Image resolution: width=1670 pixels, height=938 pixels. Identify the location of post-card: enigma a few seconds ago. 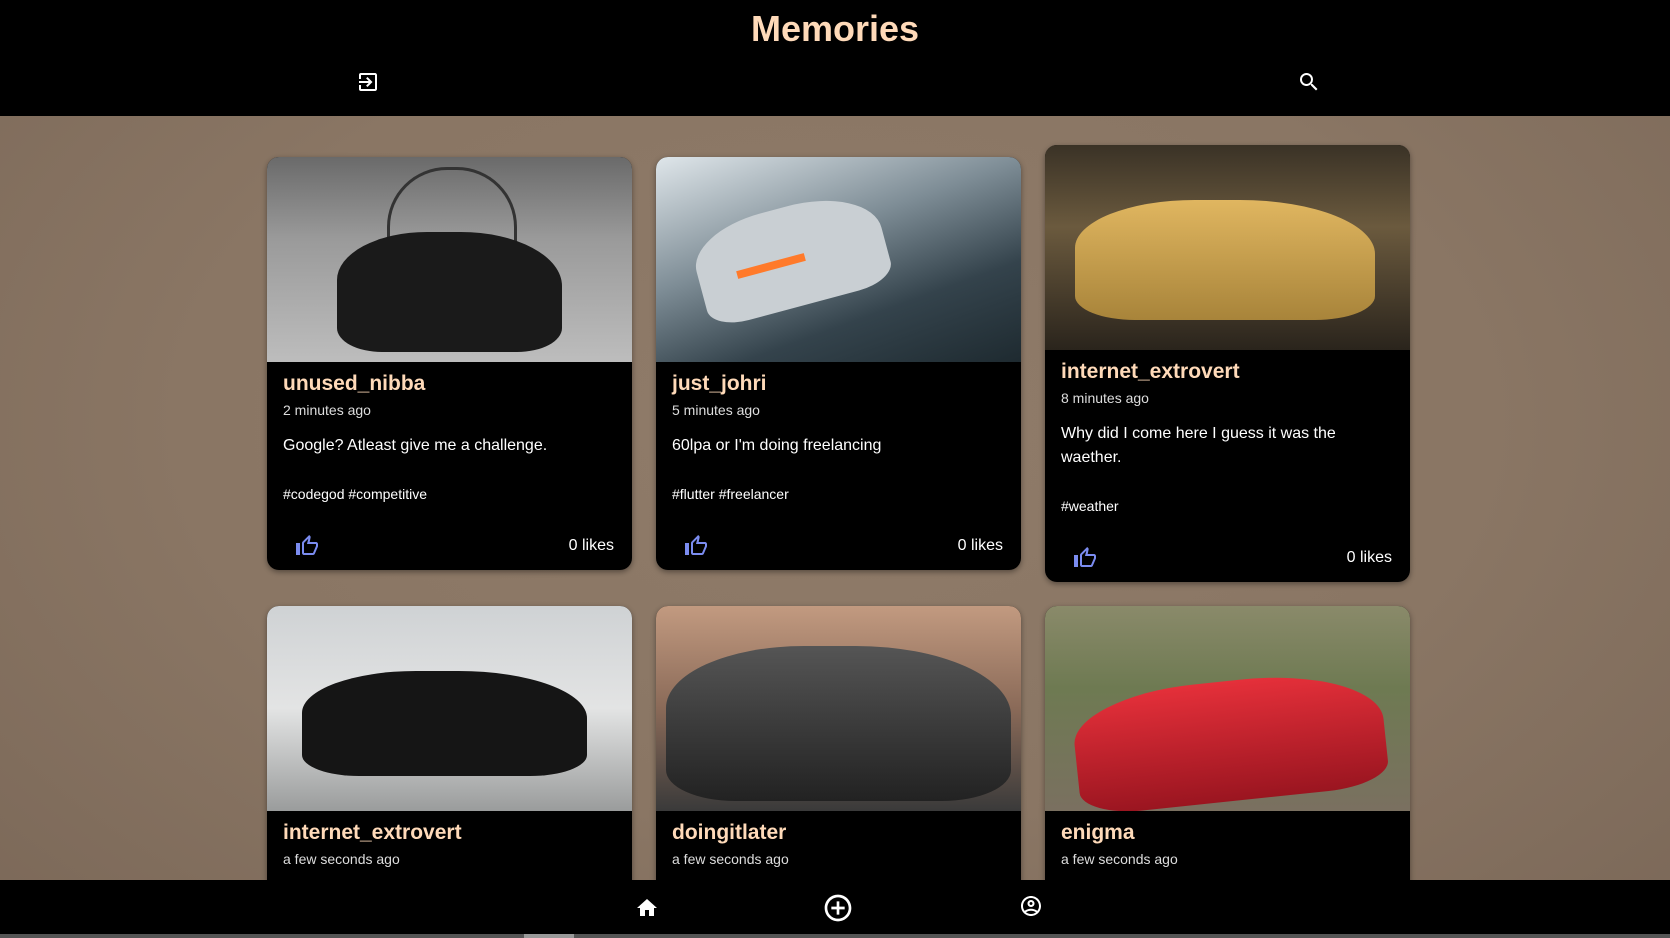
(1227, 756).